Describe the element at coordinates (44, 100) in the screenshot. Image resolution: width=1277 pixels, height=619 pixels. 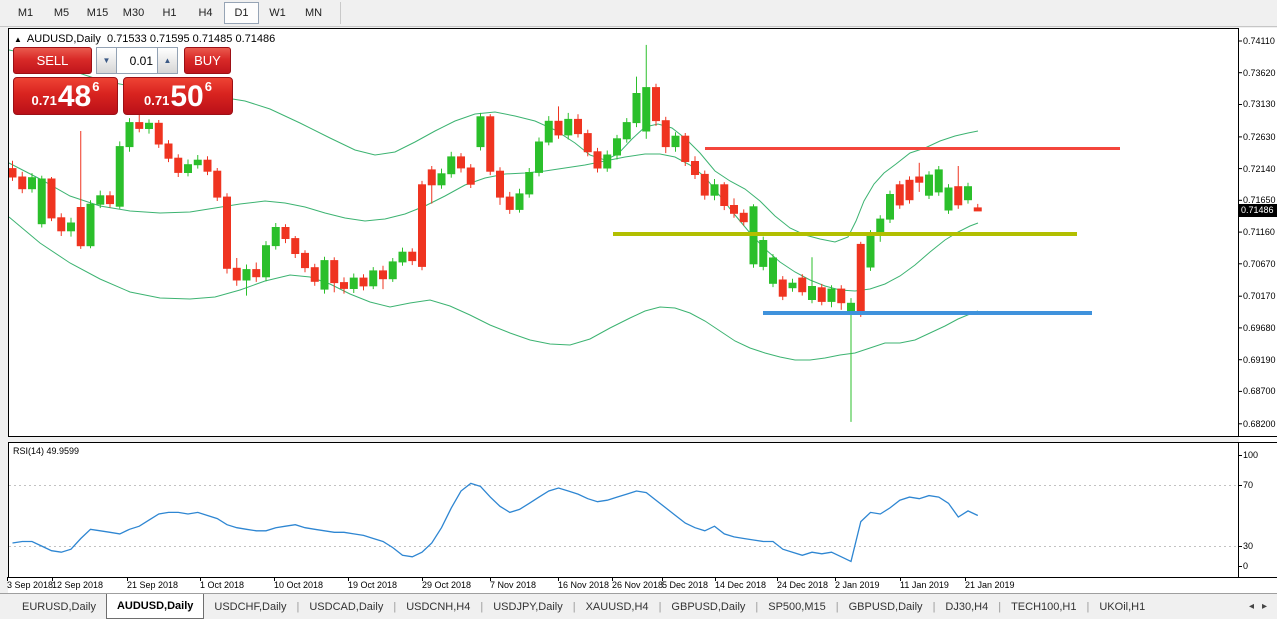
I see `sell-price-major: 0.71` at that location.